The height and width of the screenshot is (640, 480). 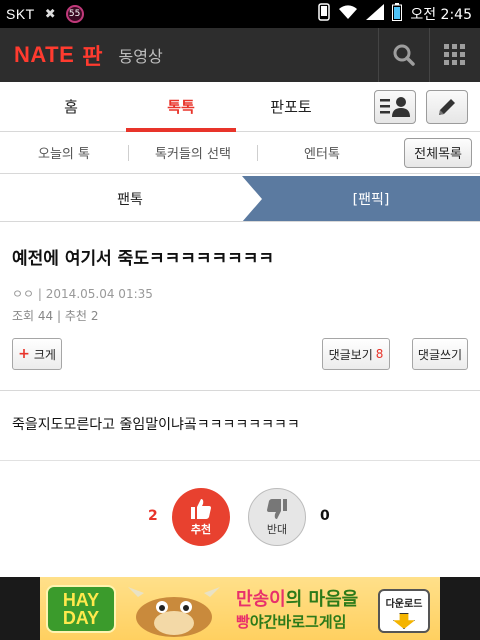 I want to click on download-arrow-icon, so click(x=404, y=621).